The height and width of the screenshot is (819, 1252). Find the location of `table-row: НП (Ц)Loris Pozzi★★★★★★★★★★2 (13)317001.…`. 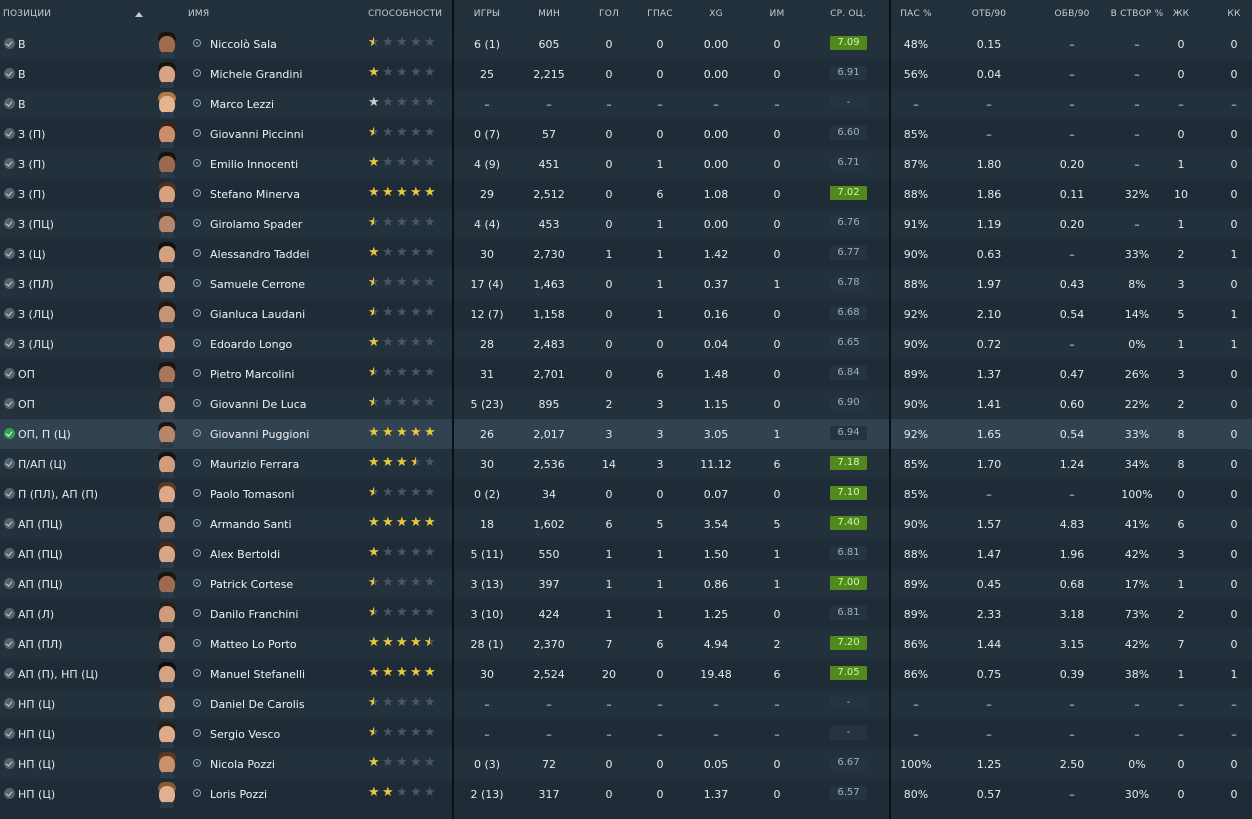

table-row: НП (Ц)Loris Pozzi★★★★★★★★★★2 (13)317001.… is located at coordinates (626, 794).